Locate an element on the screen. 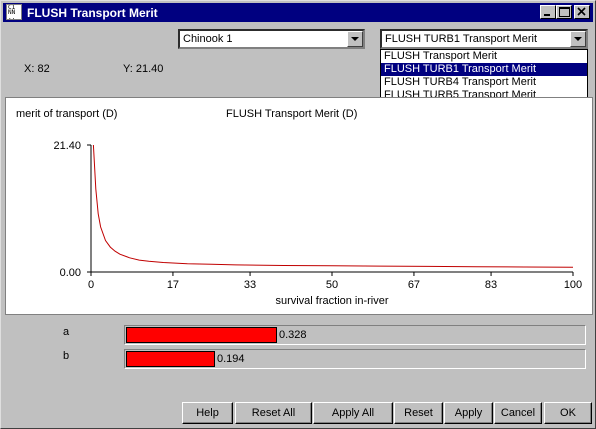 The image size is (596, 429). x-tick-label: 67 is located at coordinates (414, 285).